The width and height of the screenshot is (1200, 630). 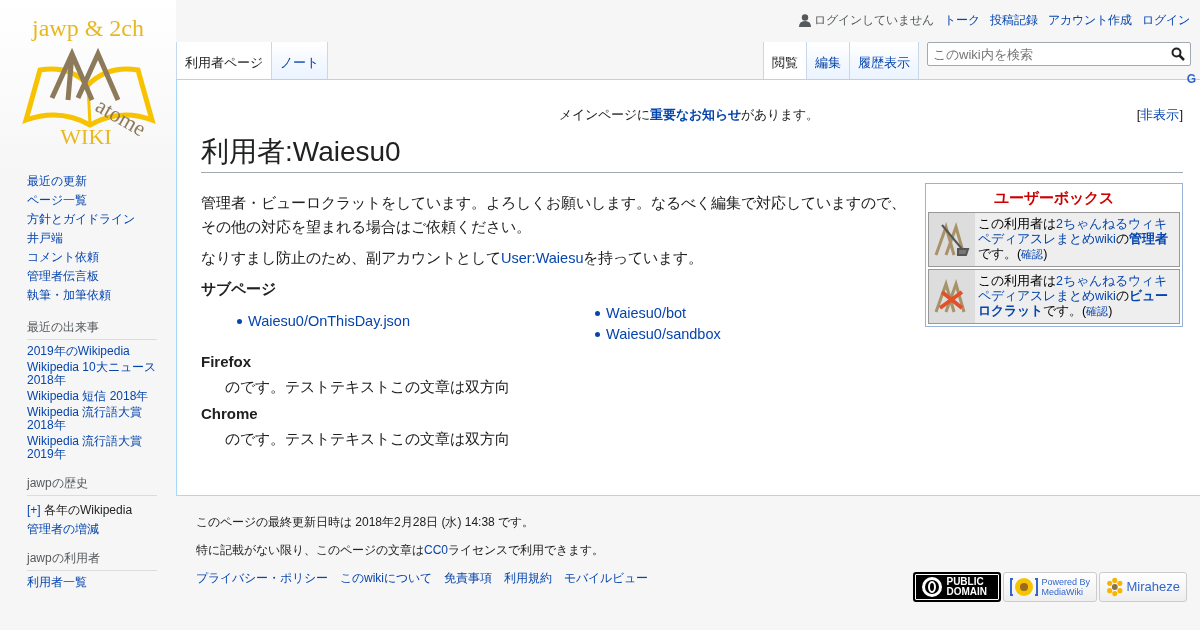 What do you see at coordinates (34, 510) in the screenshot?
I see `expand-toggle: [+]` at bounding box center [34, 510].